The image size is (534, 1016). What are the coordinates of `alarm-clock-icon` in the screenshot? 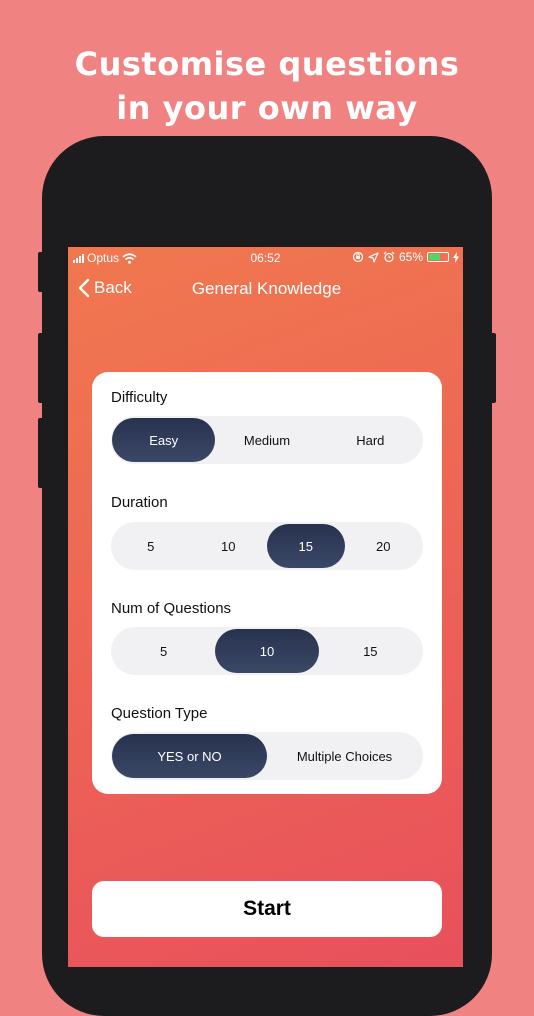 It's located at (389, 257).